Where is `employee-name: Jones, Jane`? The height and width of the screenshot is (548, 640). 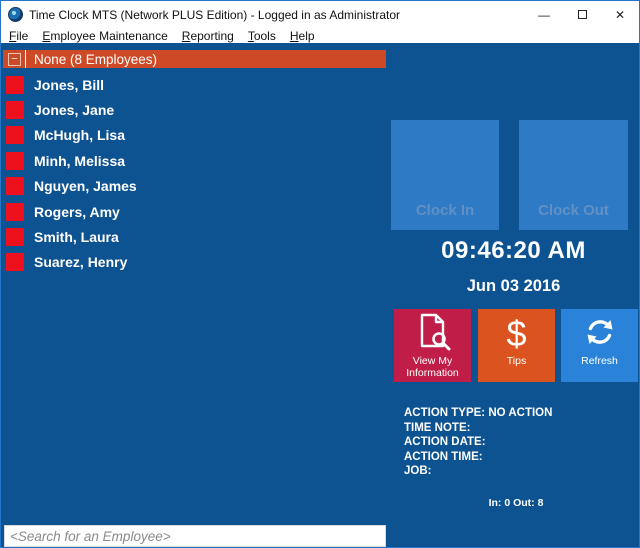
employee-name: Jones, Jane is located at coordinates (74, 110).